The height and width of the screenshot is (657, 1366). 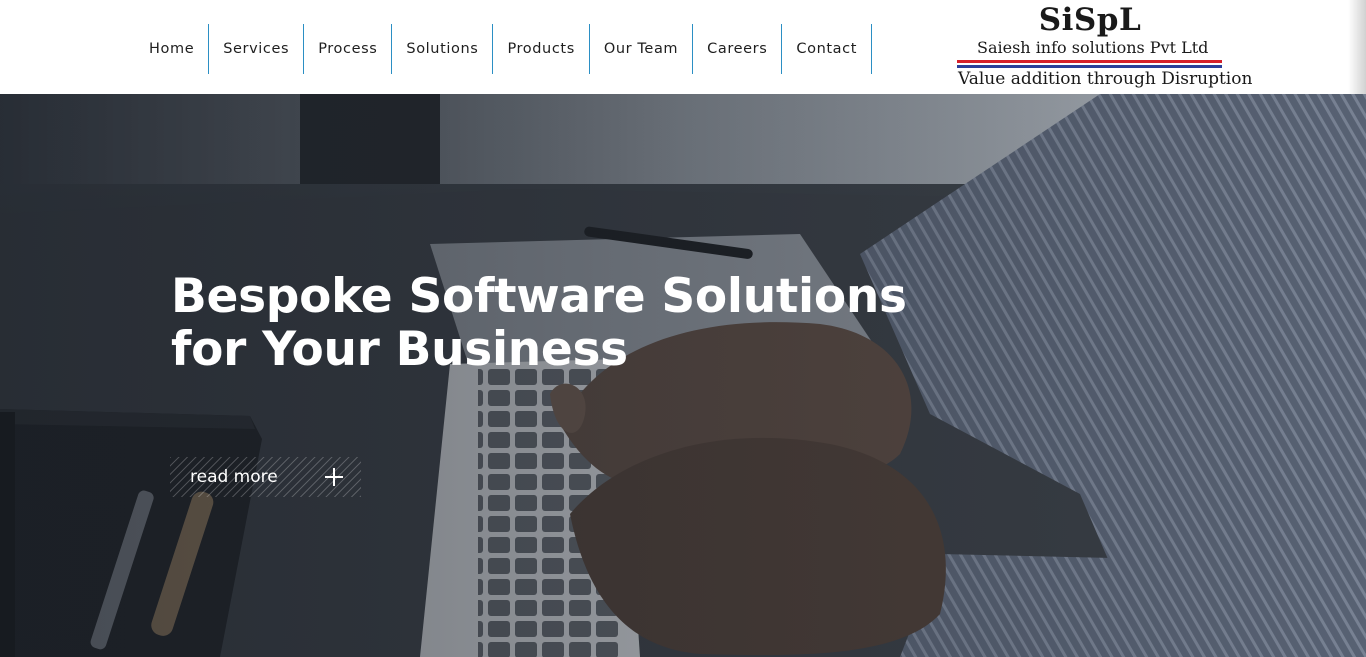 What do you see at coordinates (827, 49) in the screenshot?
I see `nav-item-contact: Contact` at bounding box center [827, 49].